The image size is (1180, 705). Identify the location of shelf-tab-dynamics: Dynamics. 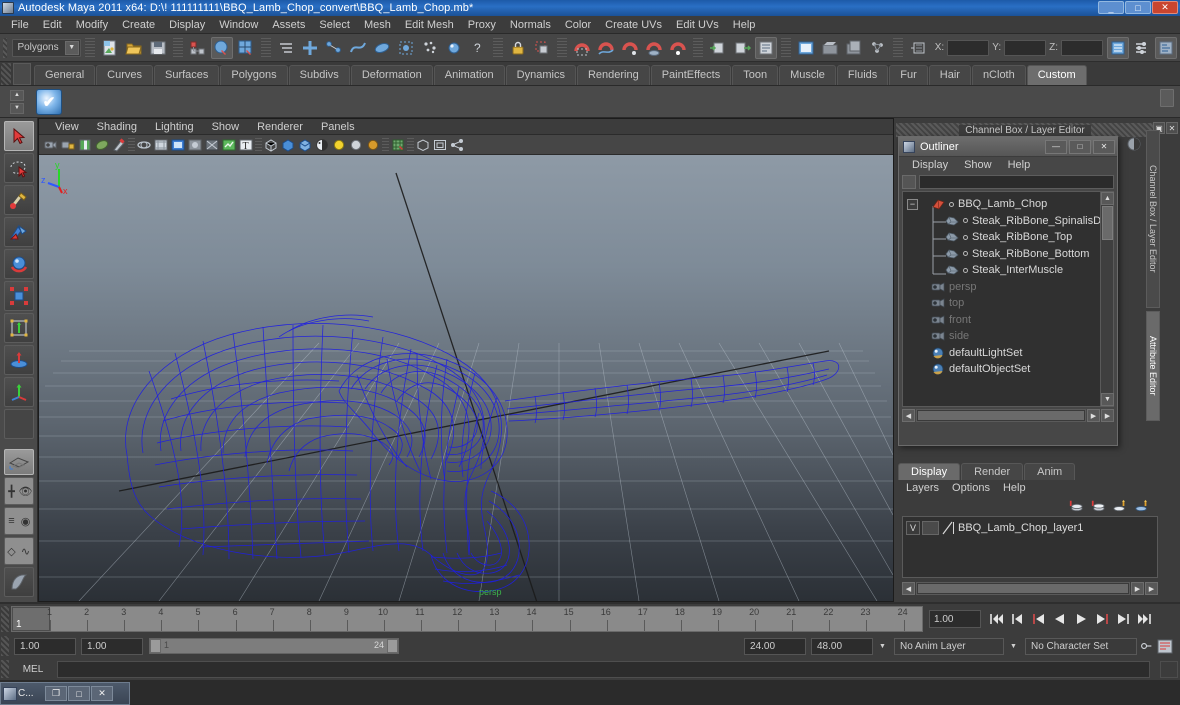
(540, 75).